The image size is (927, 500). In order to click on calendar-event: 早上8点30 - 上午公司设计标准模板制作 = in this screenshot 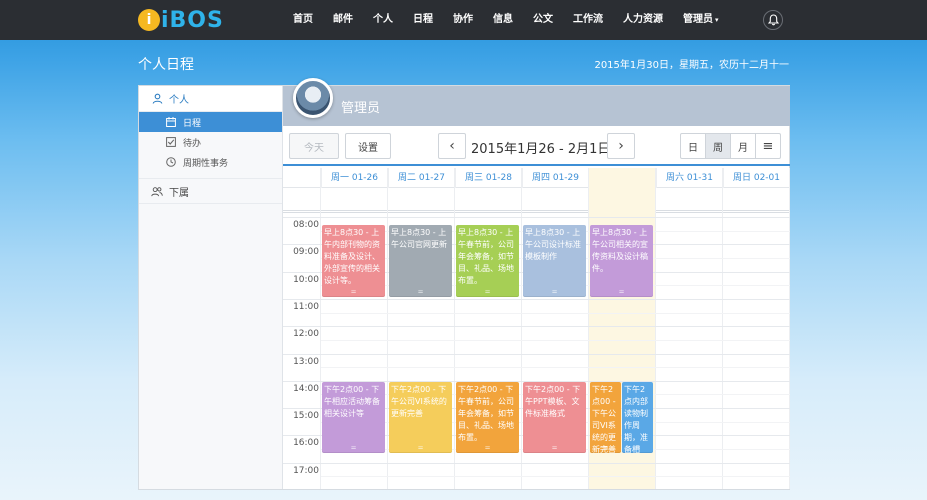, I will do `click(554, 261)`.